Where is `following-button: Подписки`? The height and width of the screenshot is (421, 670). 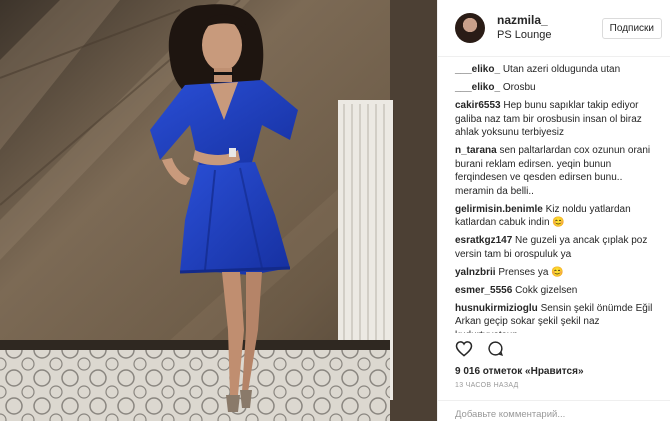 following-button: Подписки is located at coordinates (631, 28).